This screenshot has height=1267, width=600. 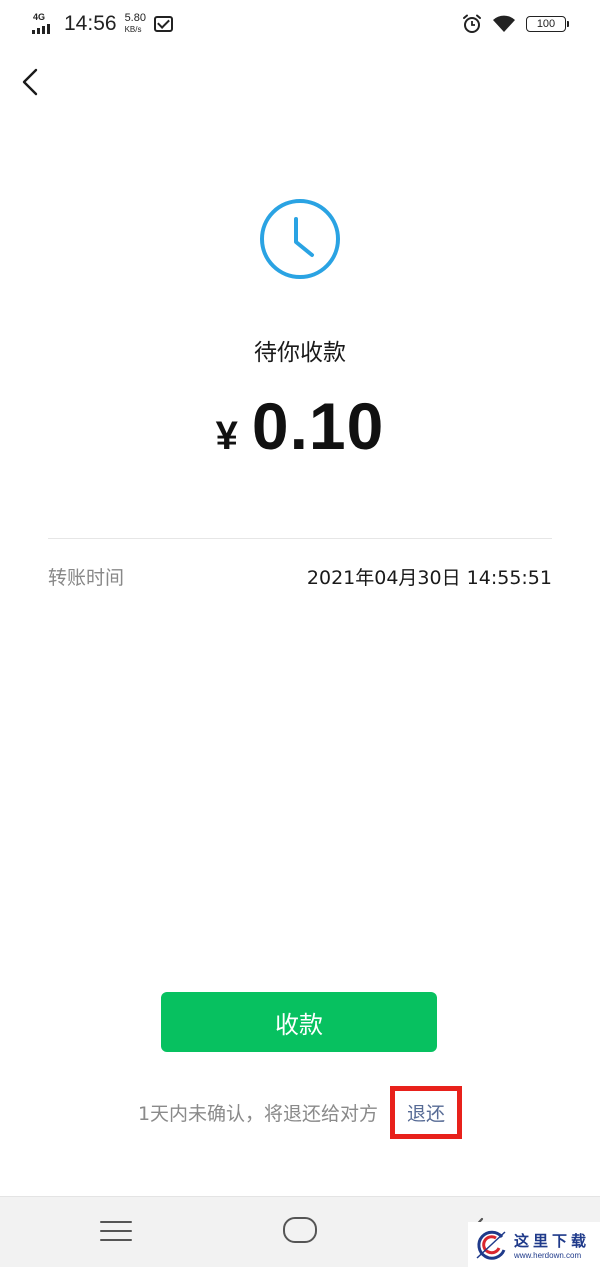 What do you see at coordinates (163, 24) in the screenshot?
I see `mail-icon` at bounding box center [163, 24].